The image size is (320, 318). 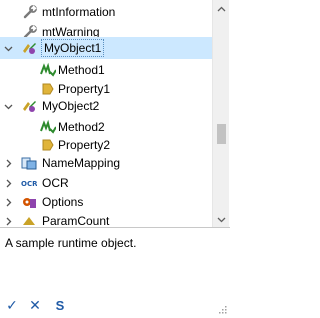 What do you see at coordinates (30, 12) in the screenshot?
I see `wrench-icon` at bounding box center [30, 12].